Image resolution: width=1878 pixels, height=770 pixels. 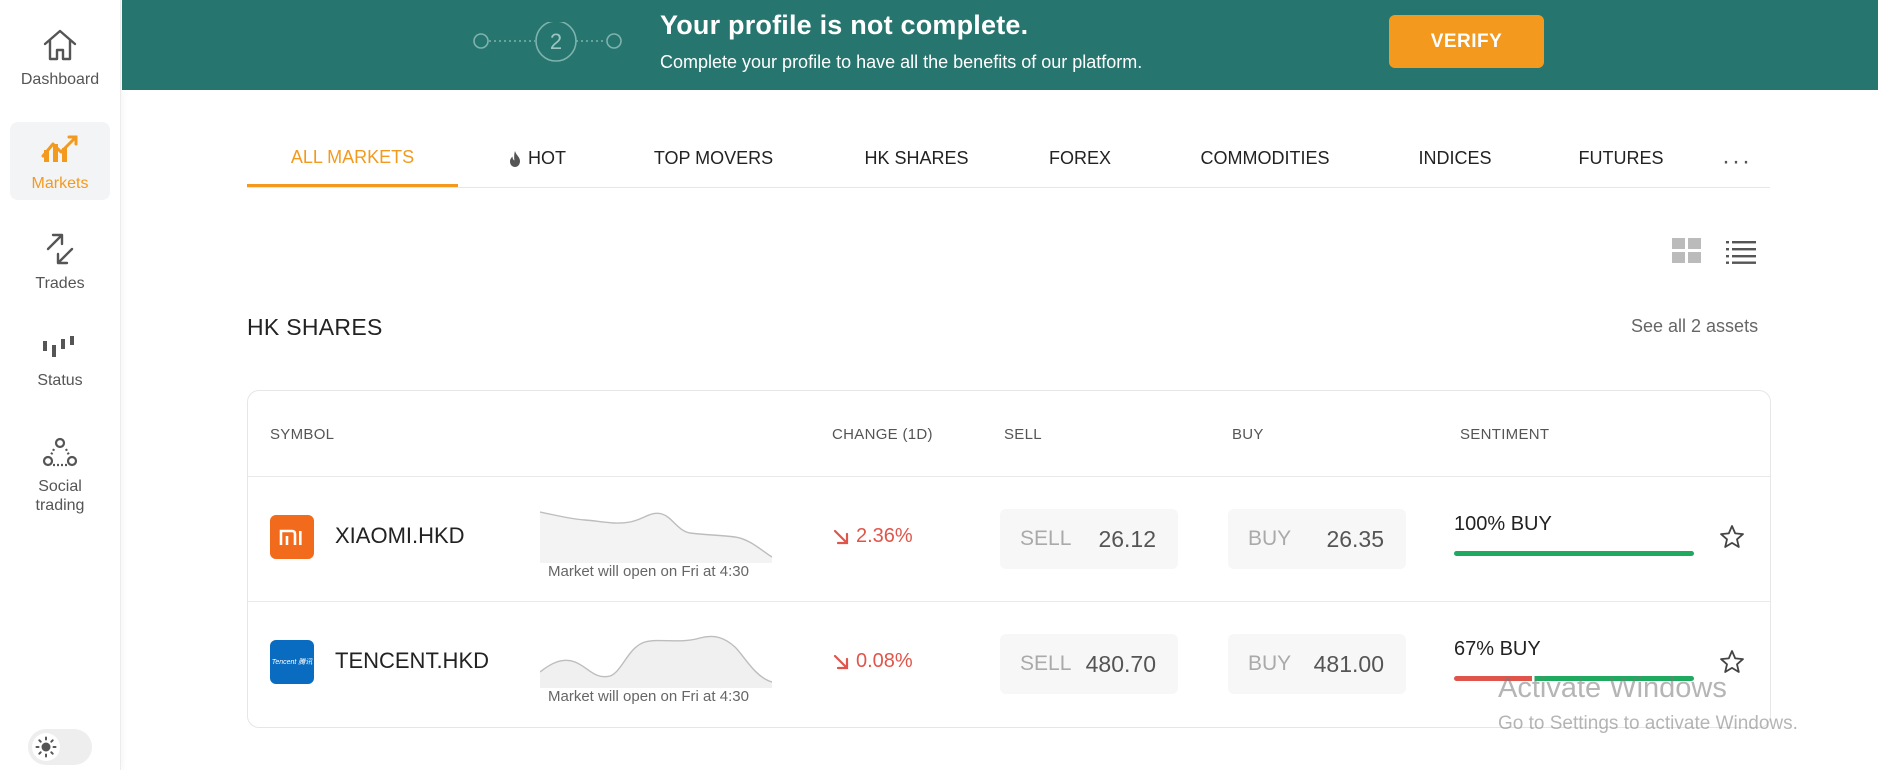 What do you see at coordinates (1621, 158) in the screenshot?
I see `tab-futures: FUTURES` at bounding box center [1621, 158].